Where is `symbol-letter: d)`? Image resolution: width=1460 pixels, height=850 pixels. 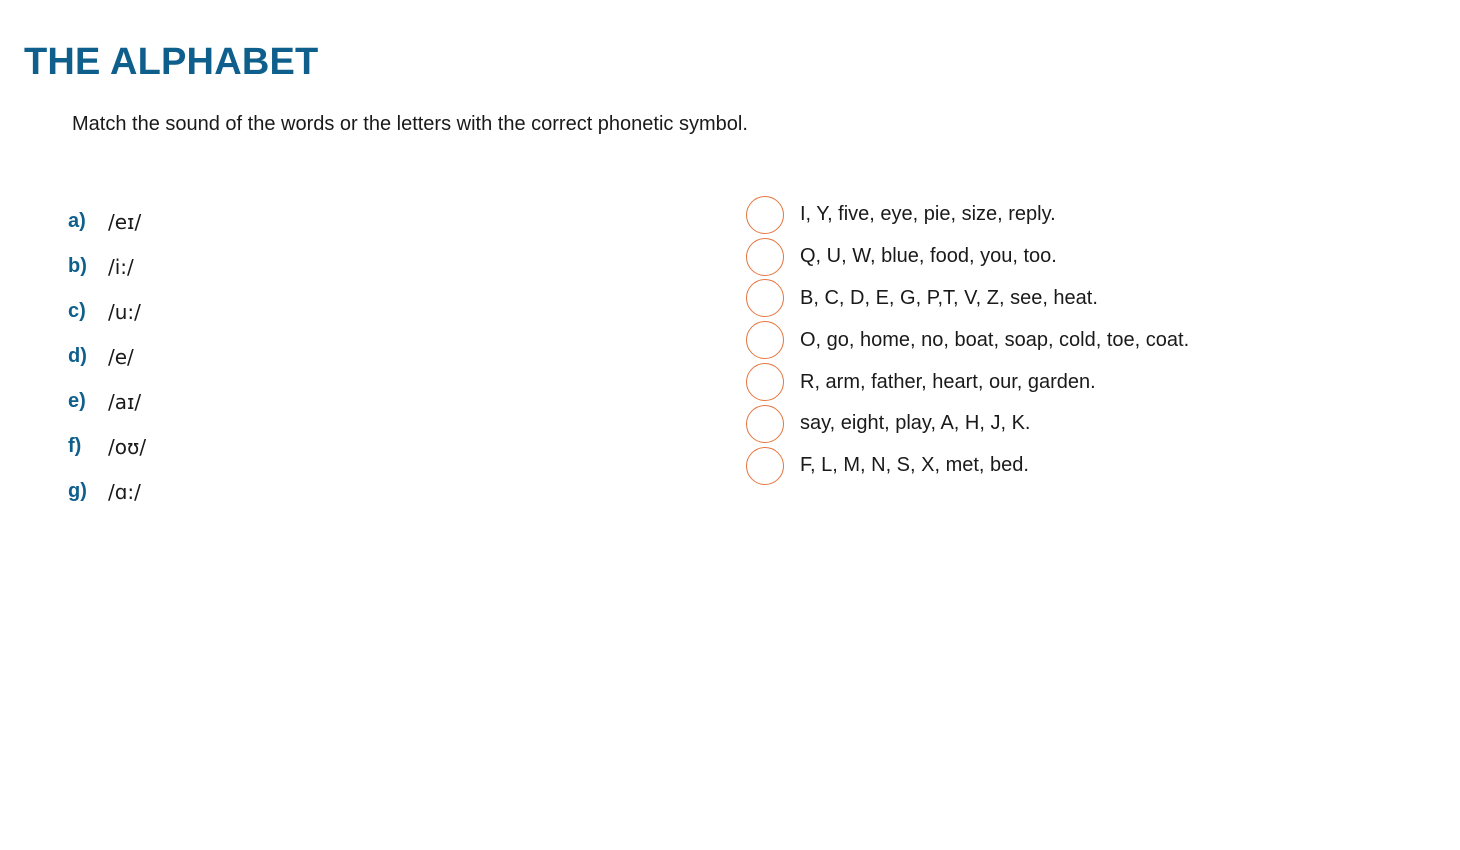 symbol-letter: d) is located at coordinates (77, 356).